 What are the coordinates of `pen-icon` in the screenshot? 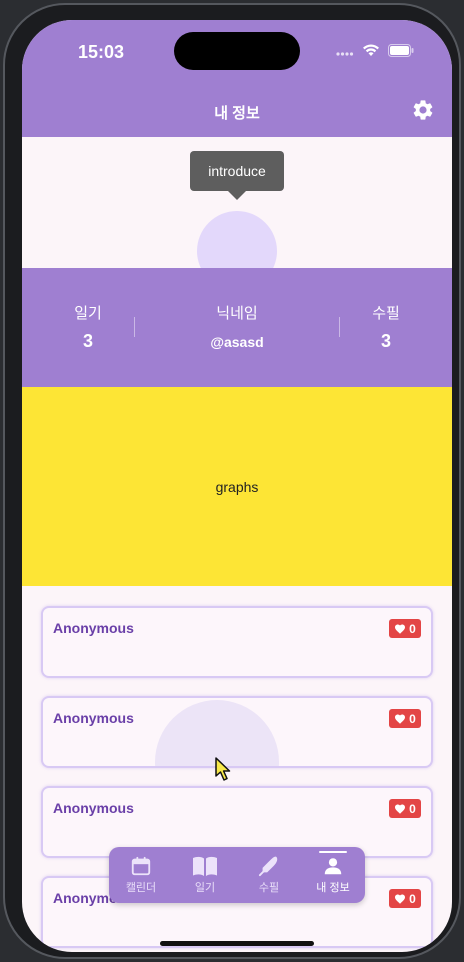 It's located at (268, 866).